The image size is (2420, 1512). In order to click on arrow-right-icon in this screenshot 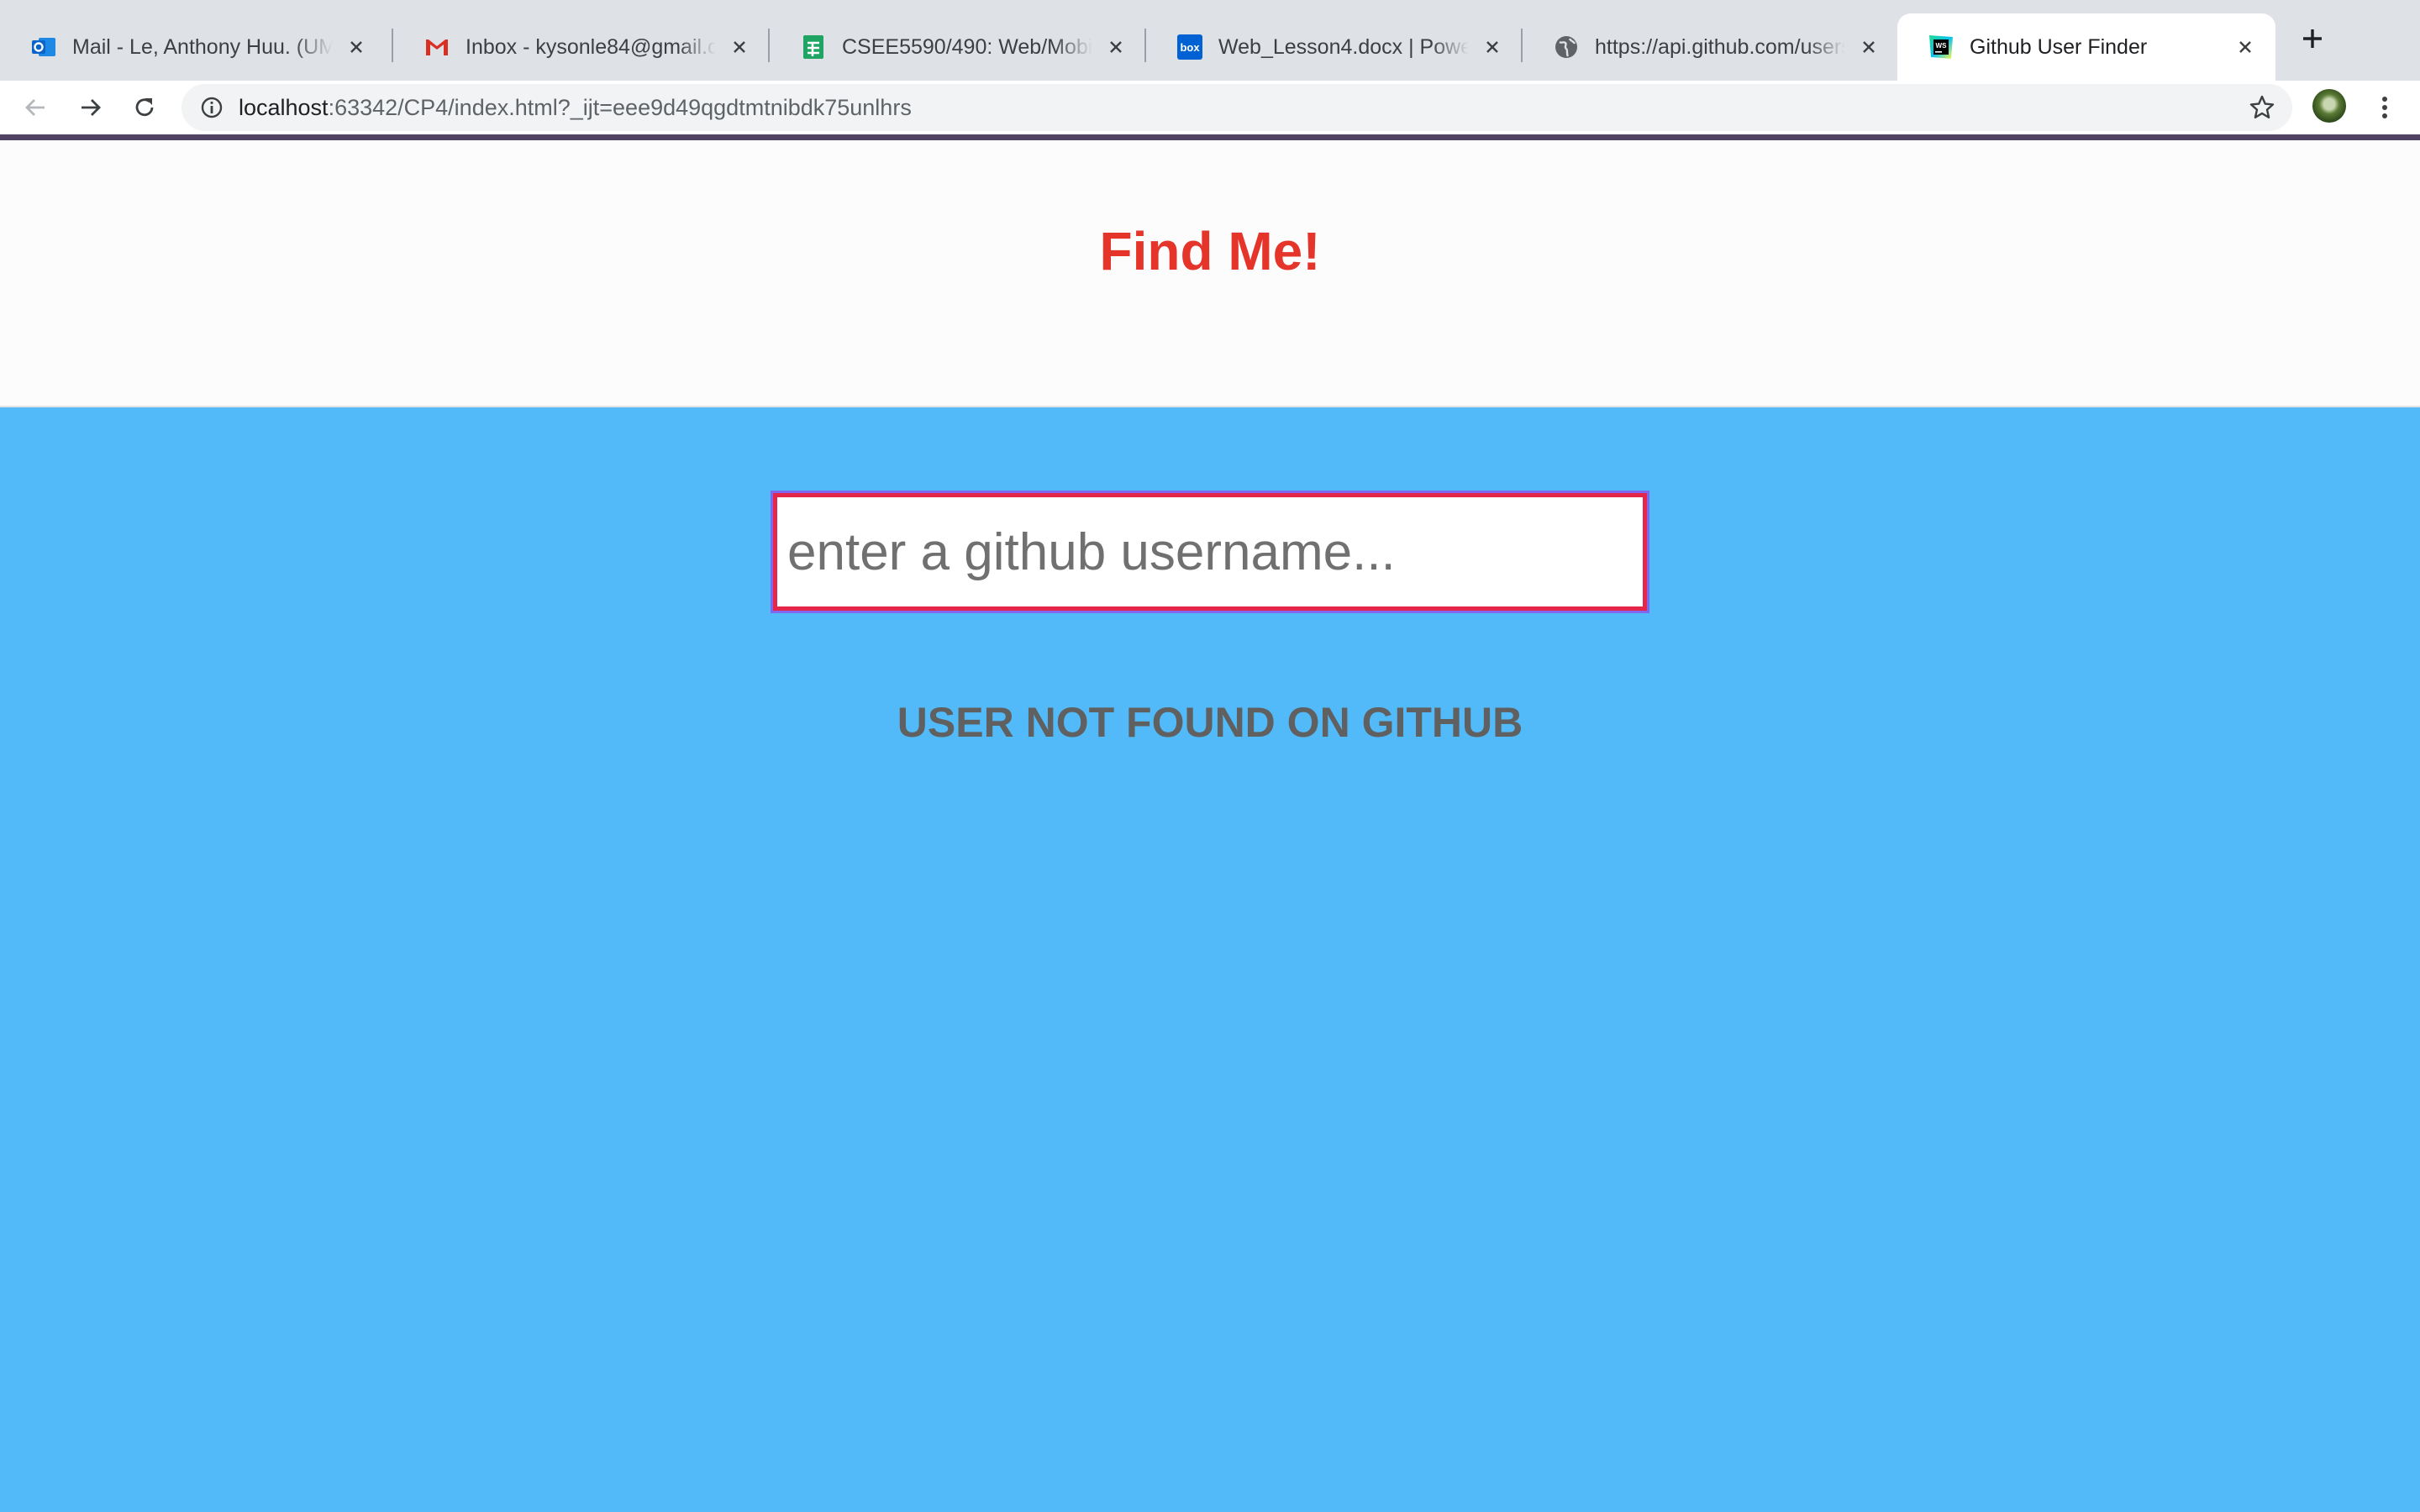, I will do `click(92, 107)`.